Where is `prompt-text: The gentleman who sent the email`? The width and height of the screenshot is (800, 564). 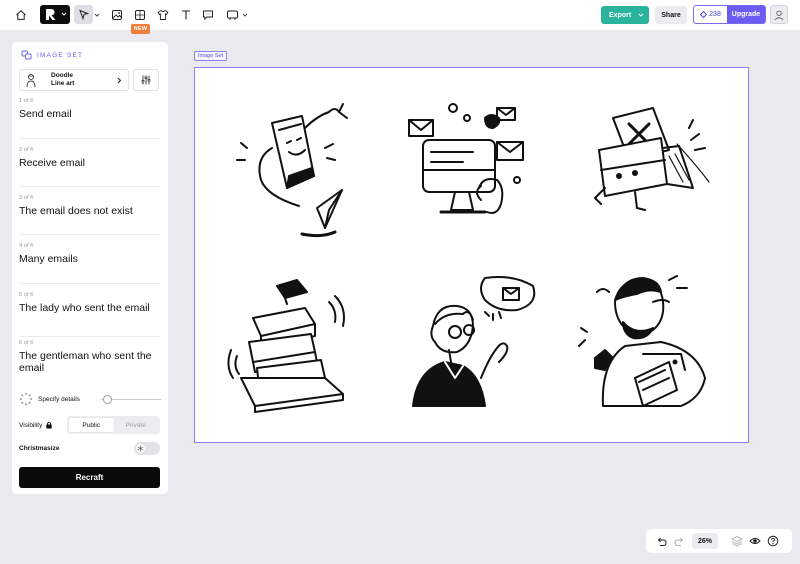 prompt-text: The gentleman who sent the email is located at coordinates (89, 362).